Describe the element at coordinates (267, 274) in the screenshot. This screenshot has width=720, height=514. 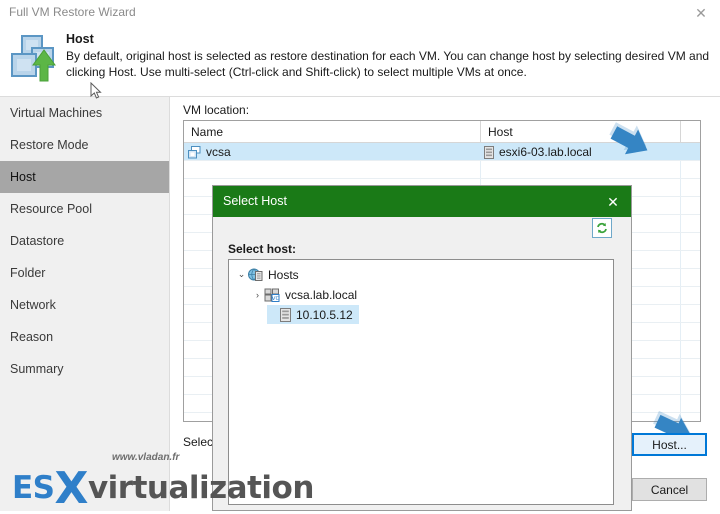
I see `tree-node-hosts: ⌄ Hosts` at that location.